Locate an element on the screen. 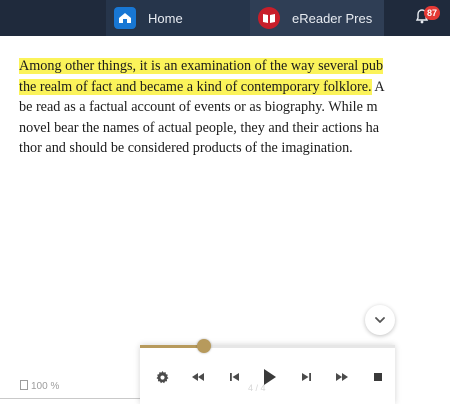  next-button is located at coordinates (306, 377).